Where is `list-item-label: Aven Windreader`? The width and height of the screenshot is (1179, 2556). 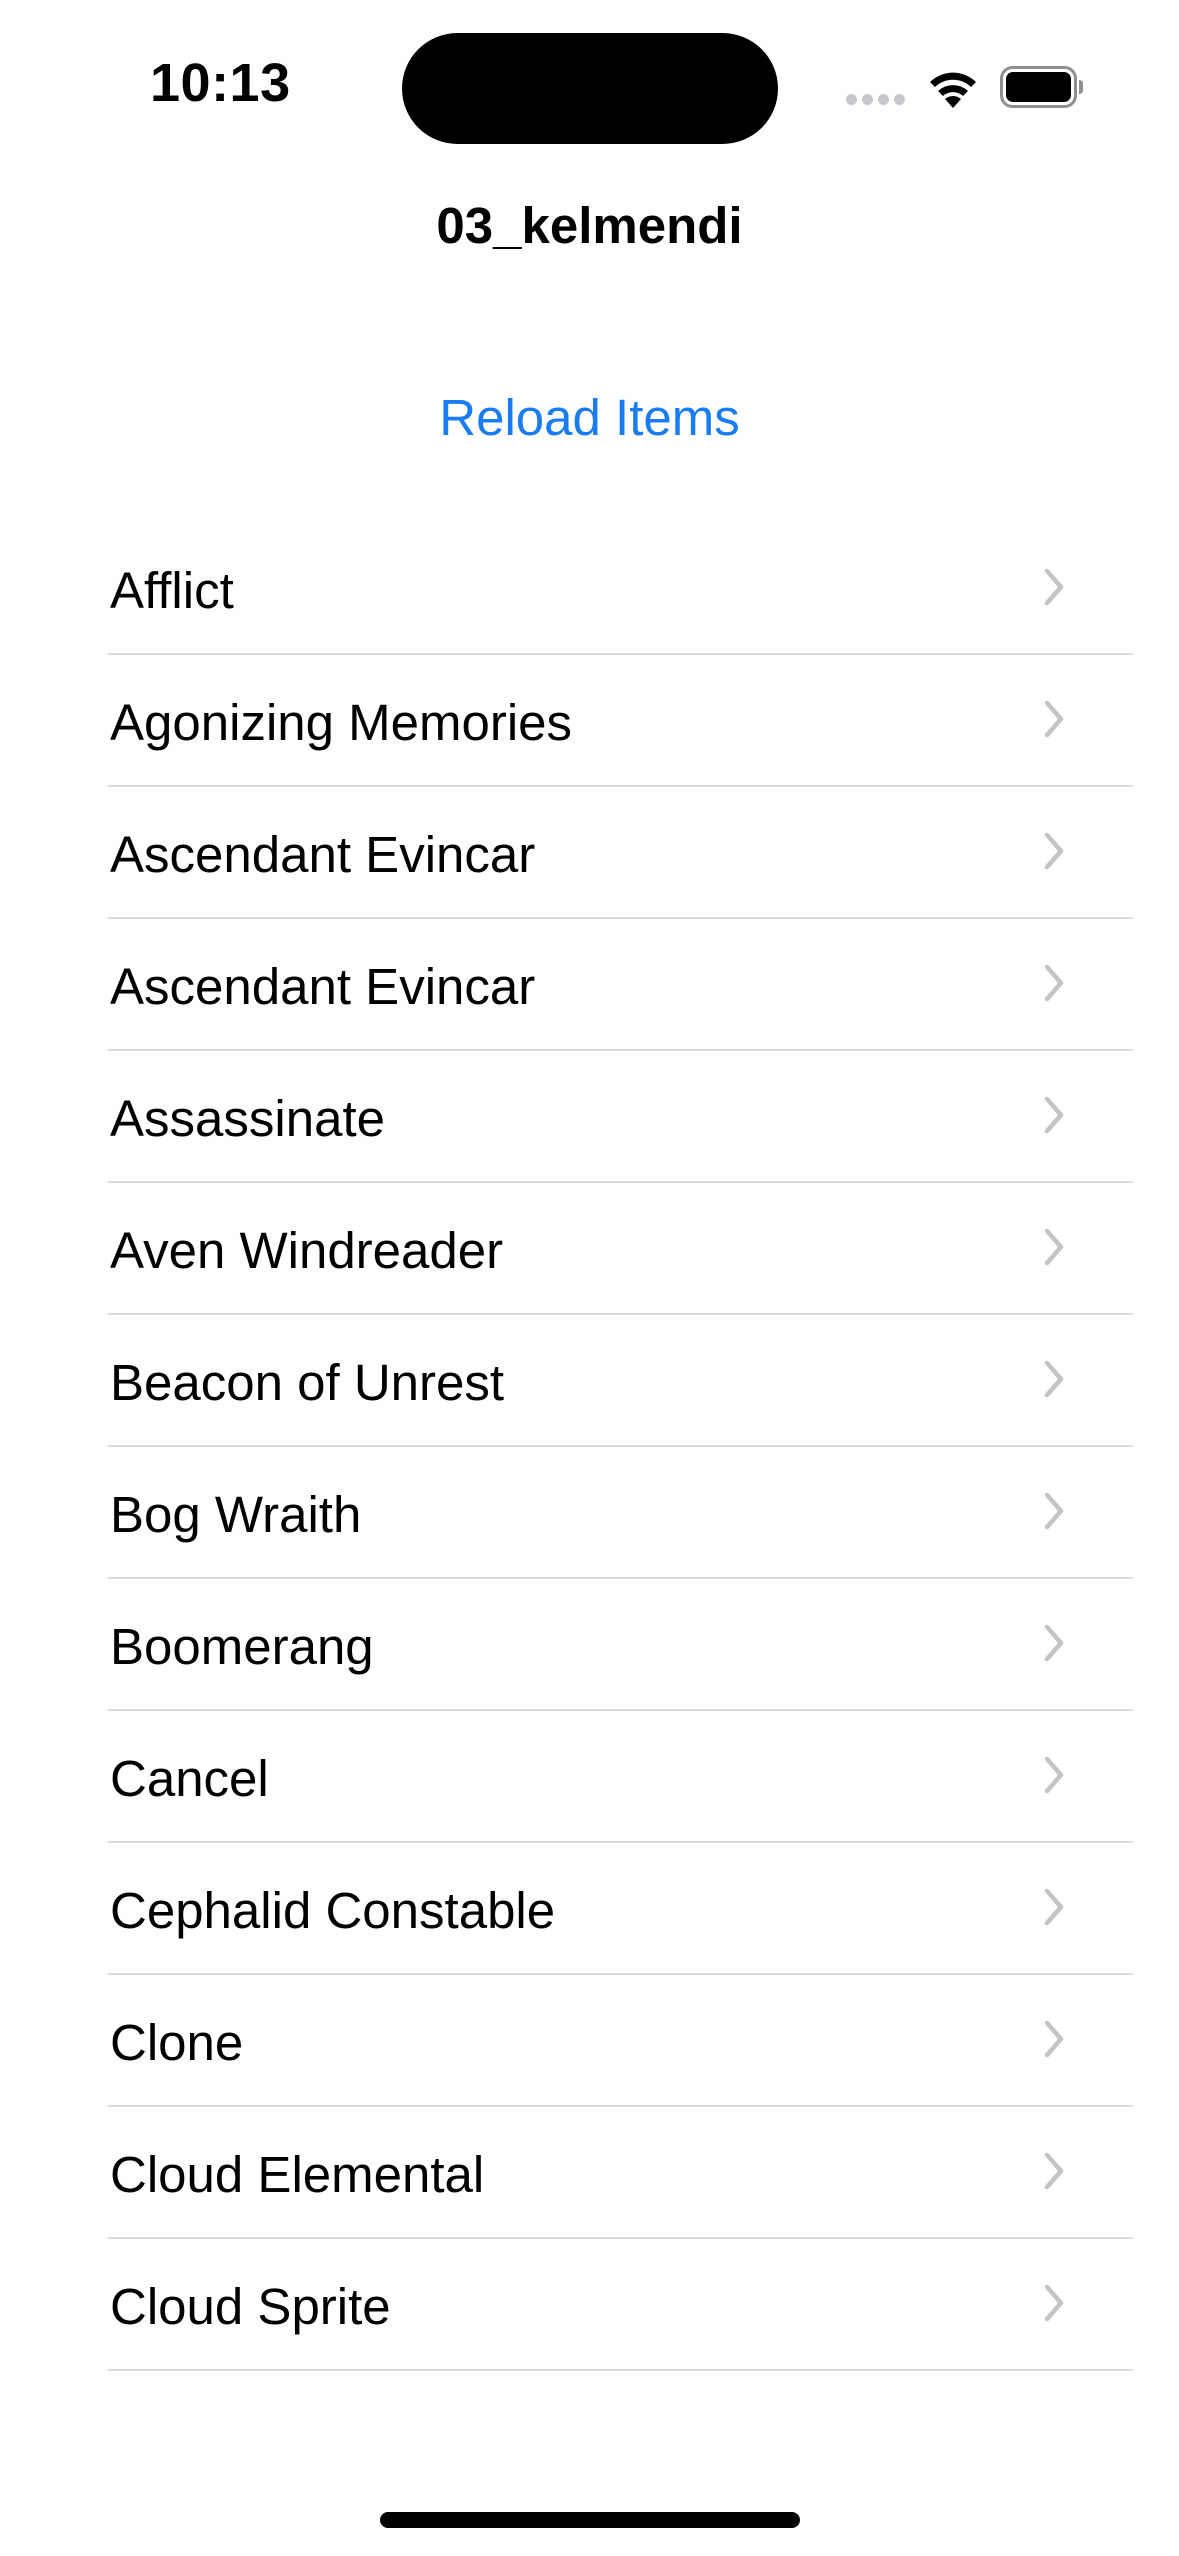
list-item-label: Aven Windreader is located at coordinates (307, 1250).